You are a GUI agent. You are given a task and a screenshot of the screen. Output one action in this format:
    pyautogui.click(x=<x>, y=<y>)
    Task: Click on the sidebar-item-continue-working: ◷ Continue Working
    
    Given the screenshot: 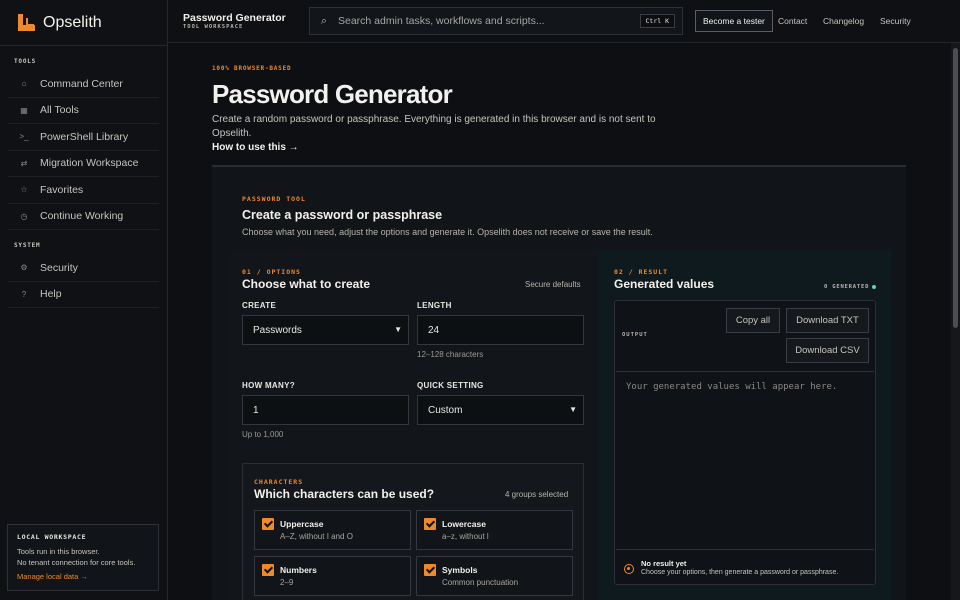 What is the action you would take?
    pyautogui.click(x=83, y=217)
    